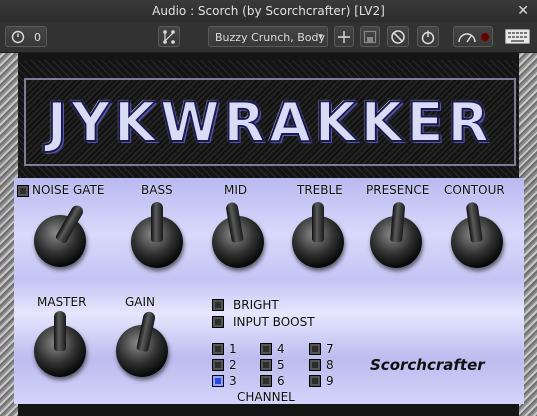 This screenshot has height=416, width=537. What do you see at coordinates (270, 122) in the screenshot?
I see `plugin-logo: JYKWRAKKER` at bounding box center [270, 122].